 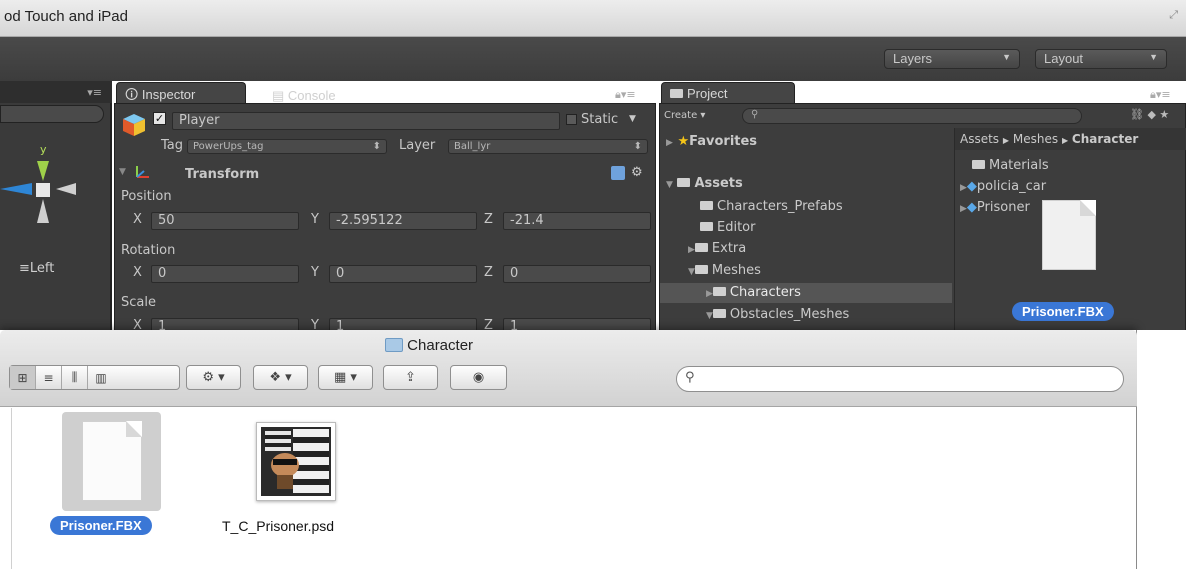 I want to click on layers-dropdown: Layers ▼, so click(x=952, y=59).